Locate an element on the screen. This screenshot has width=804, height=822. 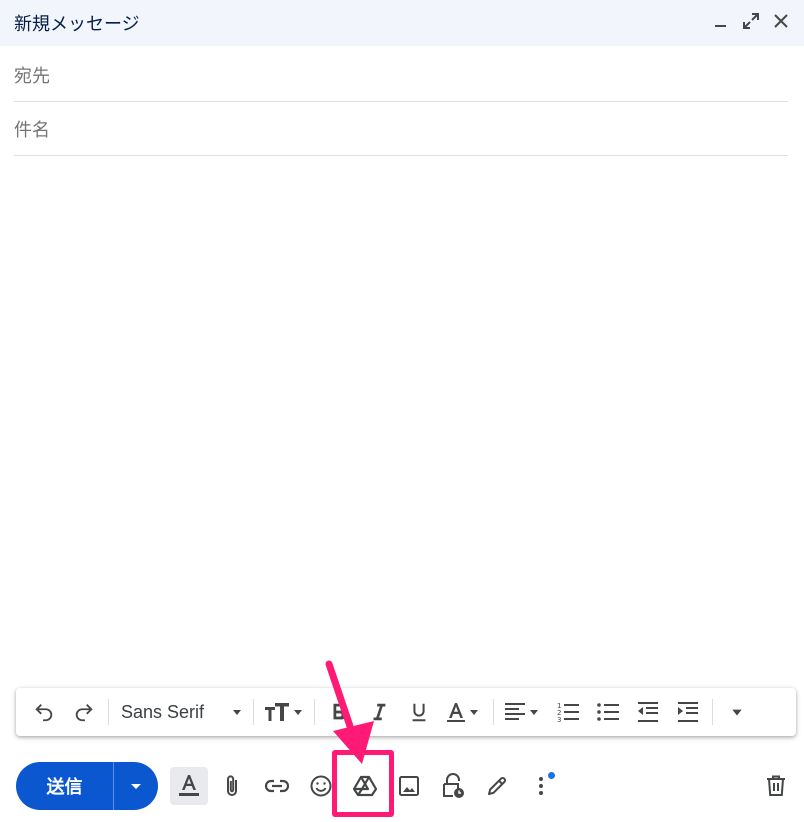
discard-draft-button is located at coordinates (776, 786).